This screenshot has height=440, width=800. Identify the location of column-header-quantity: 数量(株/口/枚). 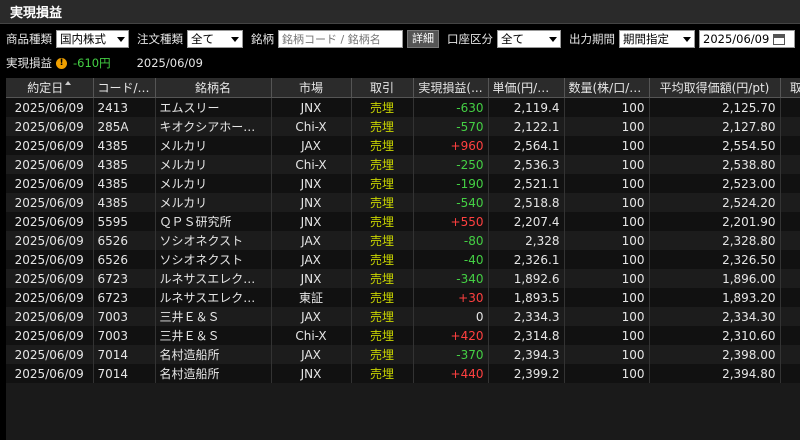
(607, 88).